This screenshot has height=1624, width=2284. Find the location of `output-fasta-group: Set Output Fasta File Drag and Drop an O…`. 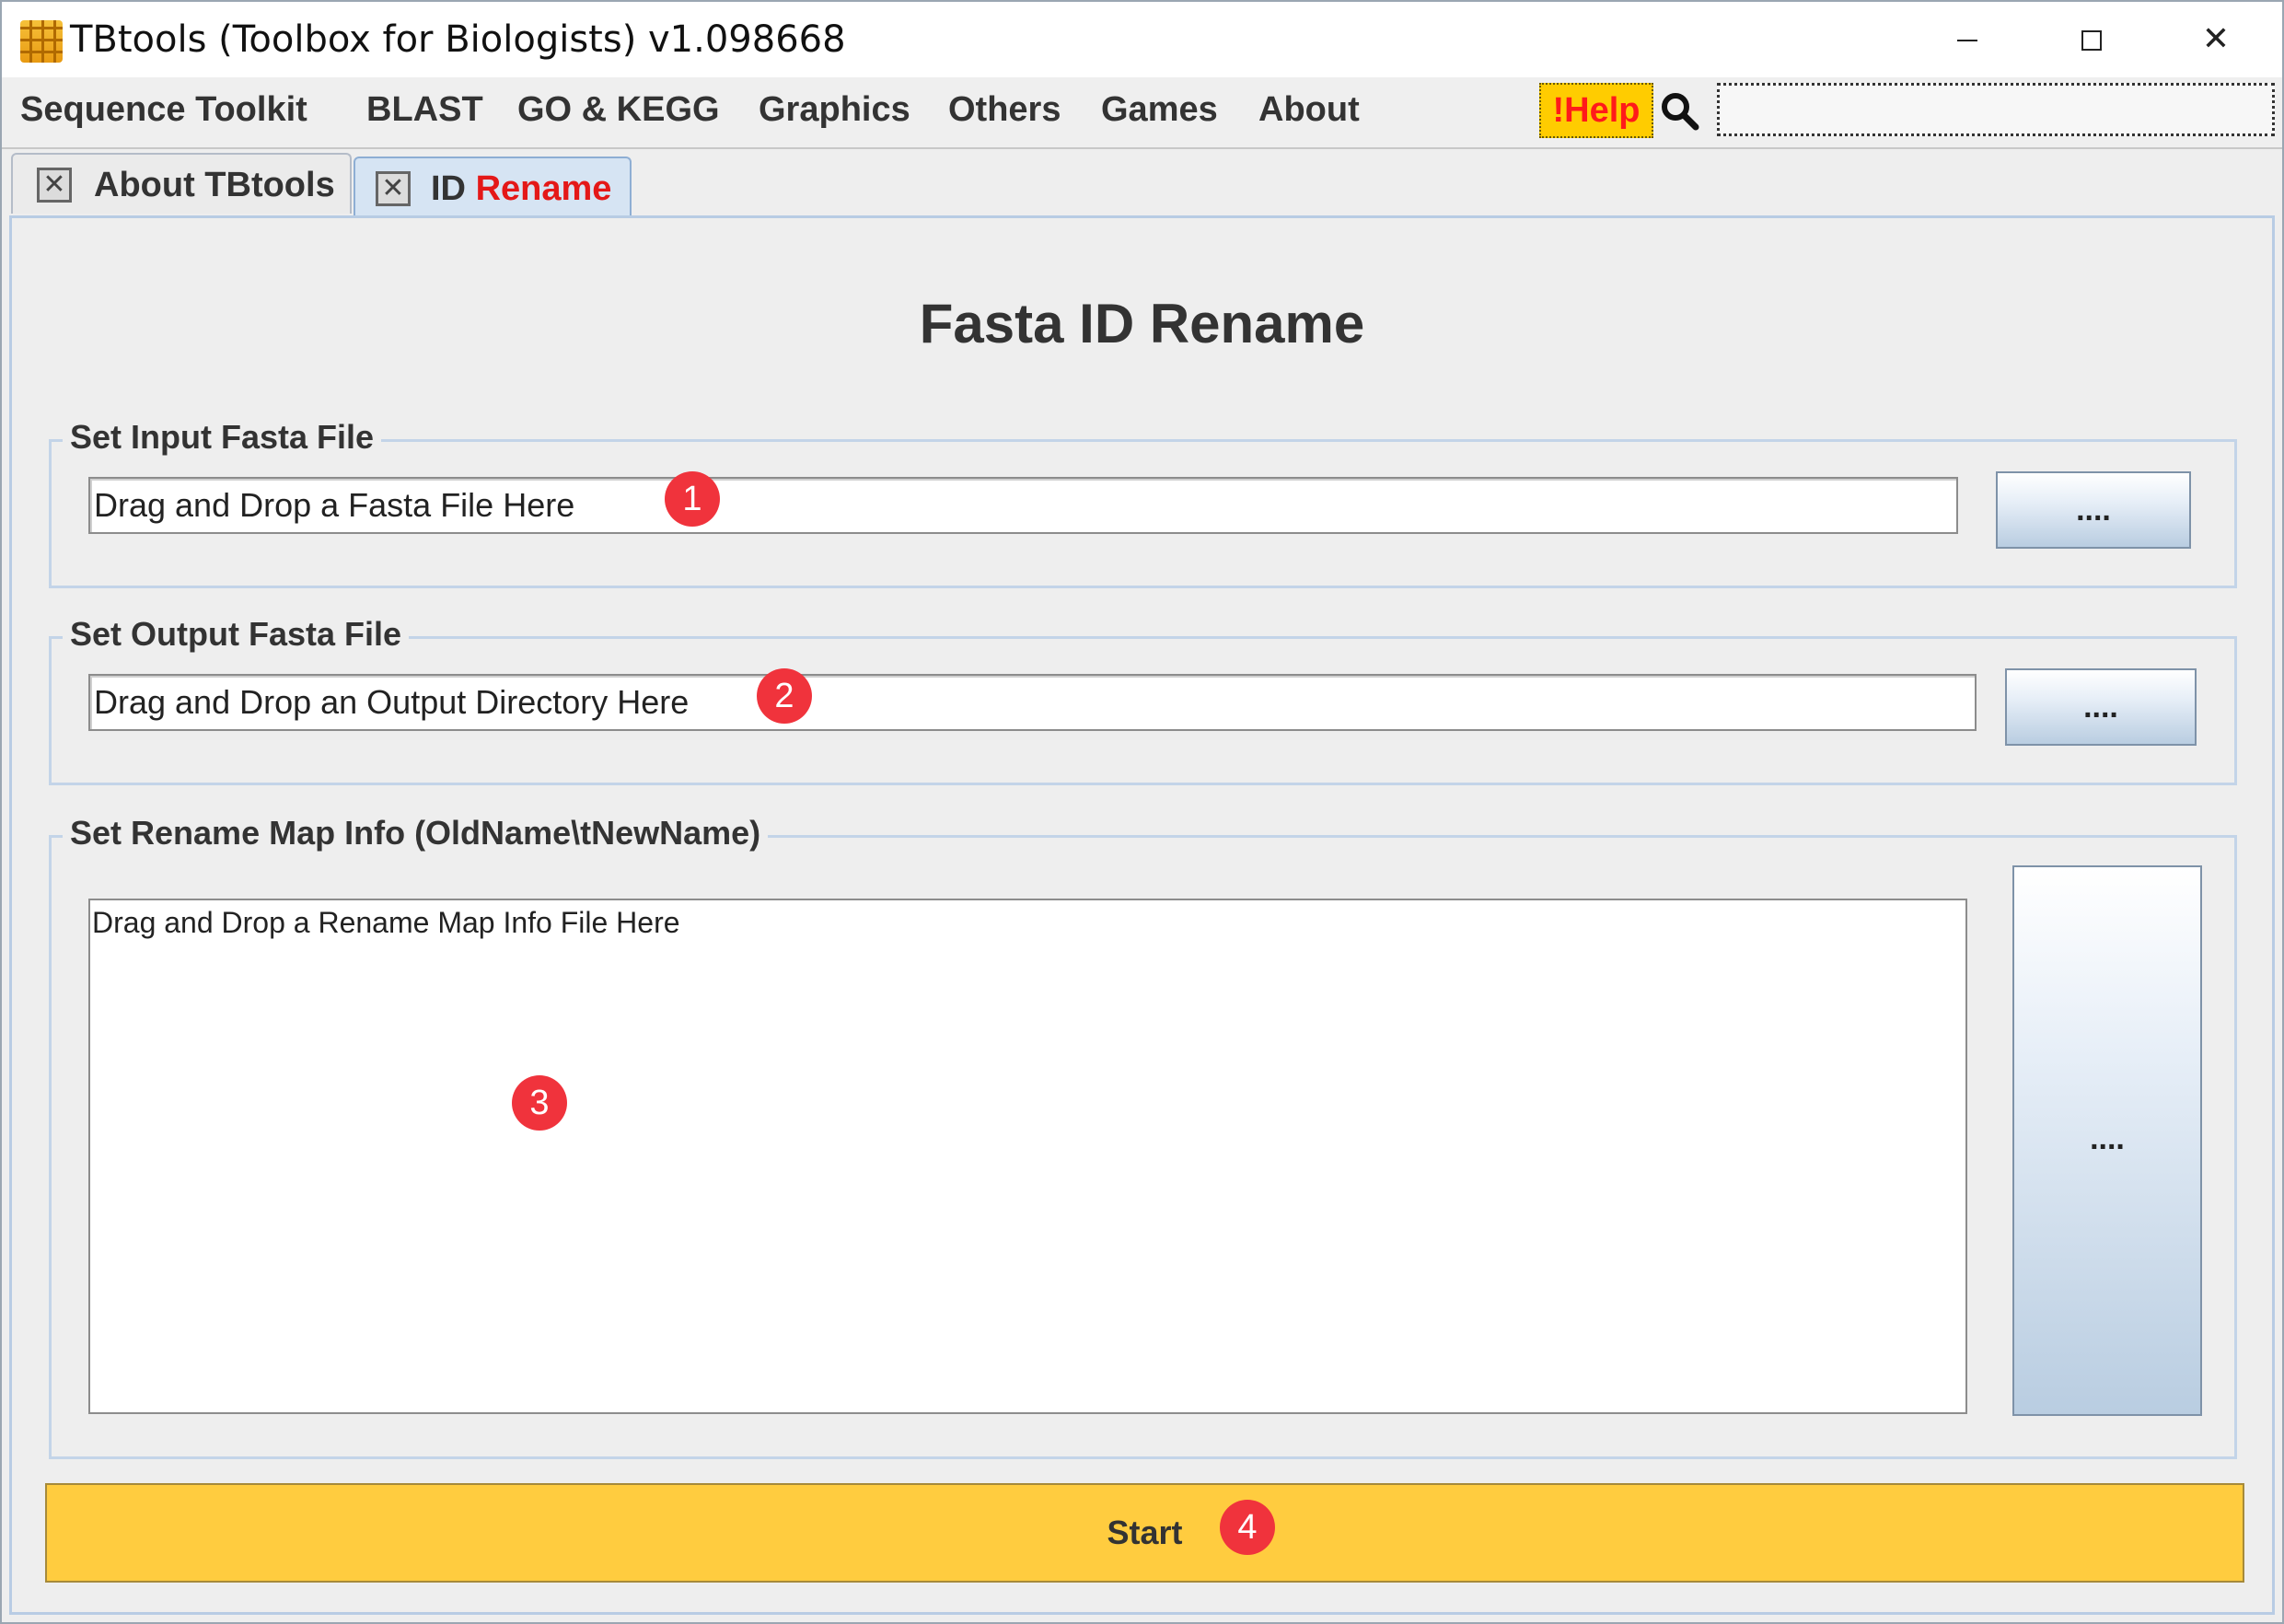

output-fasta-group: Set Output Fasta File Drag and Drop an O… is located at coordinates (1143, 700).